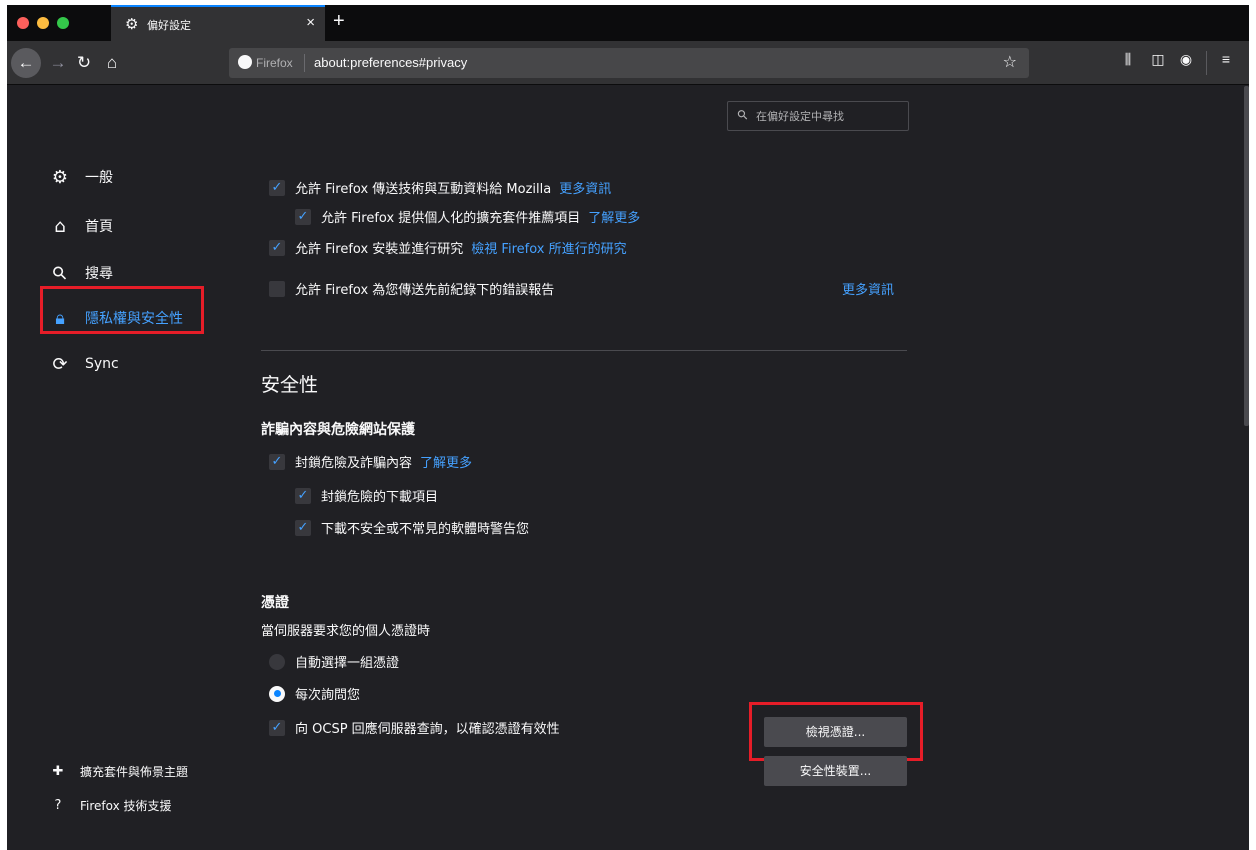  What do you see at coordinates (1128, 59) in the screenshot?
I see `library-icon: ⫼` at bounding box center [1128, 59].